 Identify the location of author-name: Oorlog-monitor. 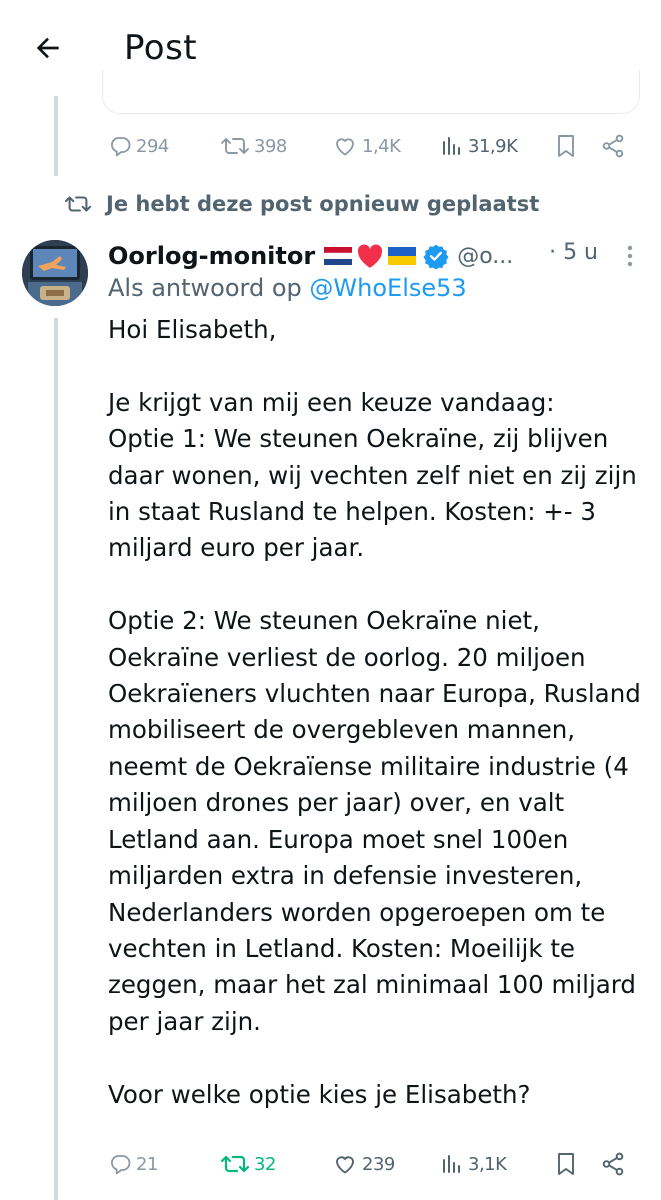
(211, 256).